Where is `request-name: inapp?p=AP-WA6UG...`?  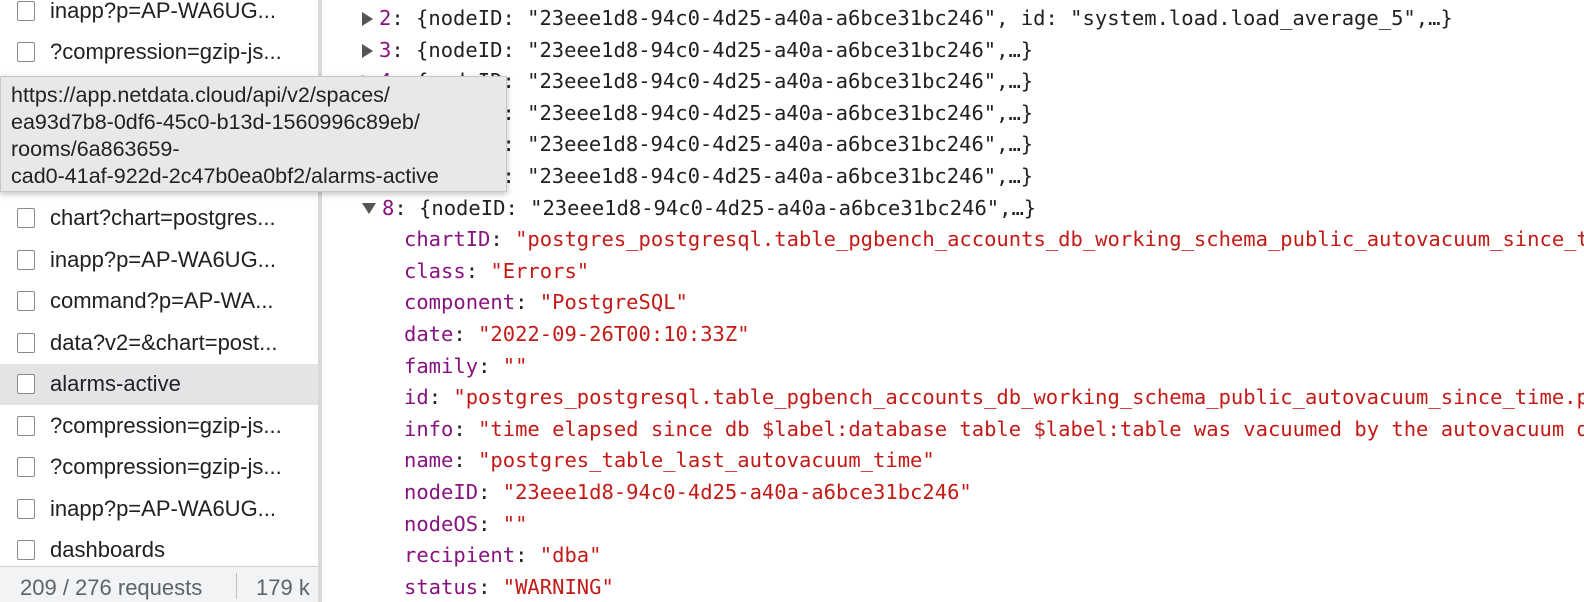 request-name: inapp?p=AP-WA6UG... is located at coordinates (163, 11).